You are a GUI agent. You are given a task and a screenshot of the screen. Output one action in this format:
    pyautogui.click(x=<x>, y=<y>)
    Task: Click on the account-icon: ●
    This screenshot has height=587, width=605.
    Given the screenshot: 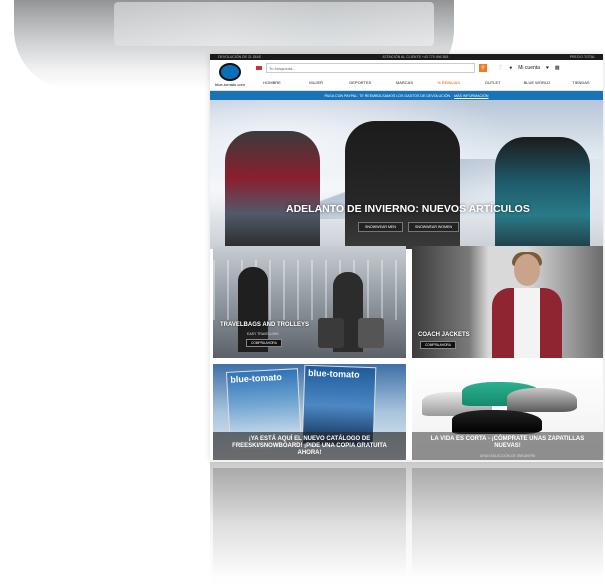 What is the action you would take?
    pyautogui.click(x=510, y=68)
    